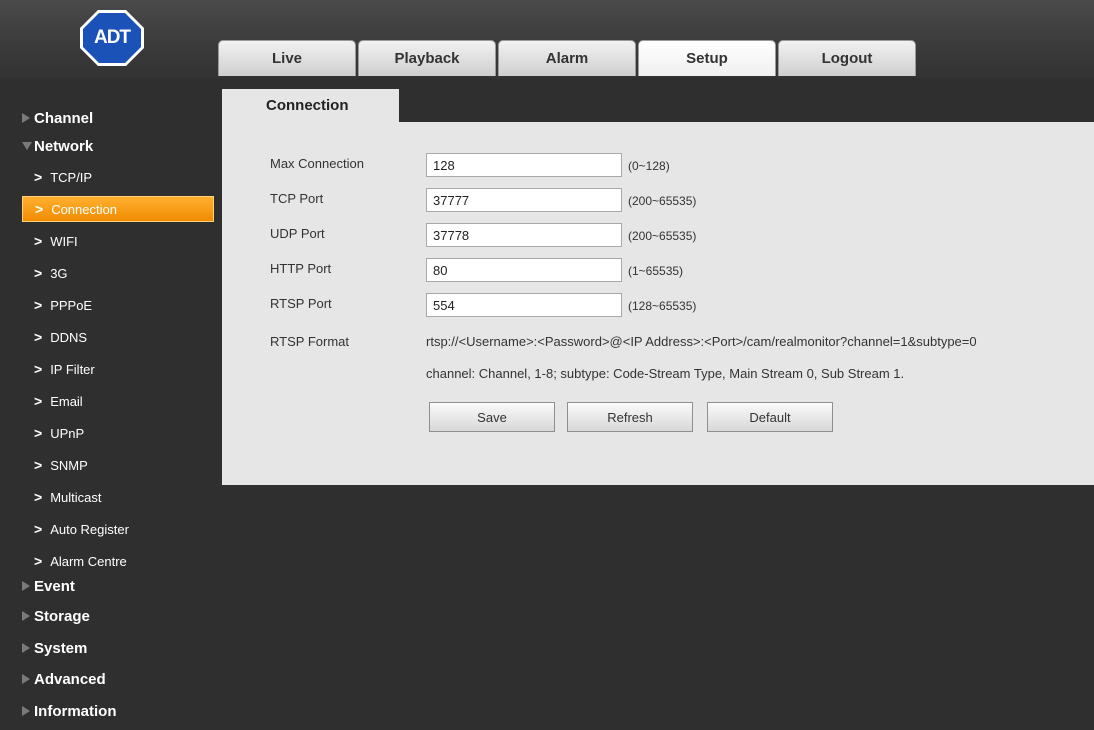 This screenshot has width=1094, height=730. What do you see at coordinates (524, 270) in the screenshot?
I see `http-port-input` at bounding box center [524, 270].